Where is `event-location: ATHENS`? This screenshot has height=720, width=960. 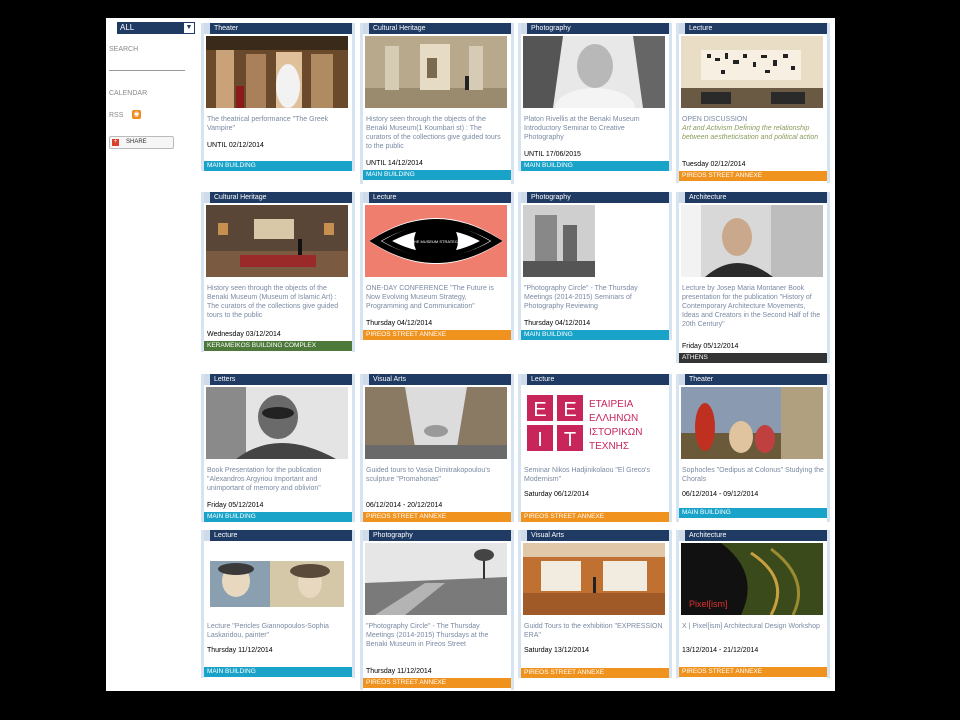
event-location: ATHENS is located at coordinates (753, 358).